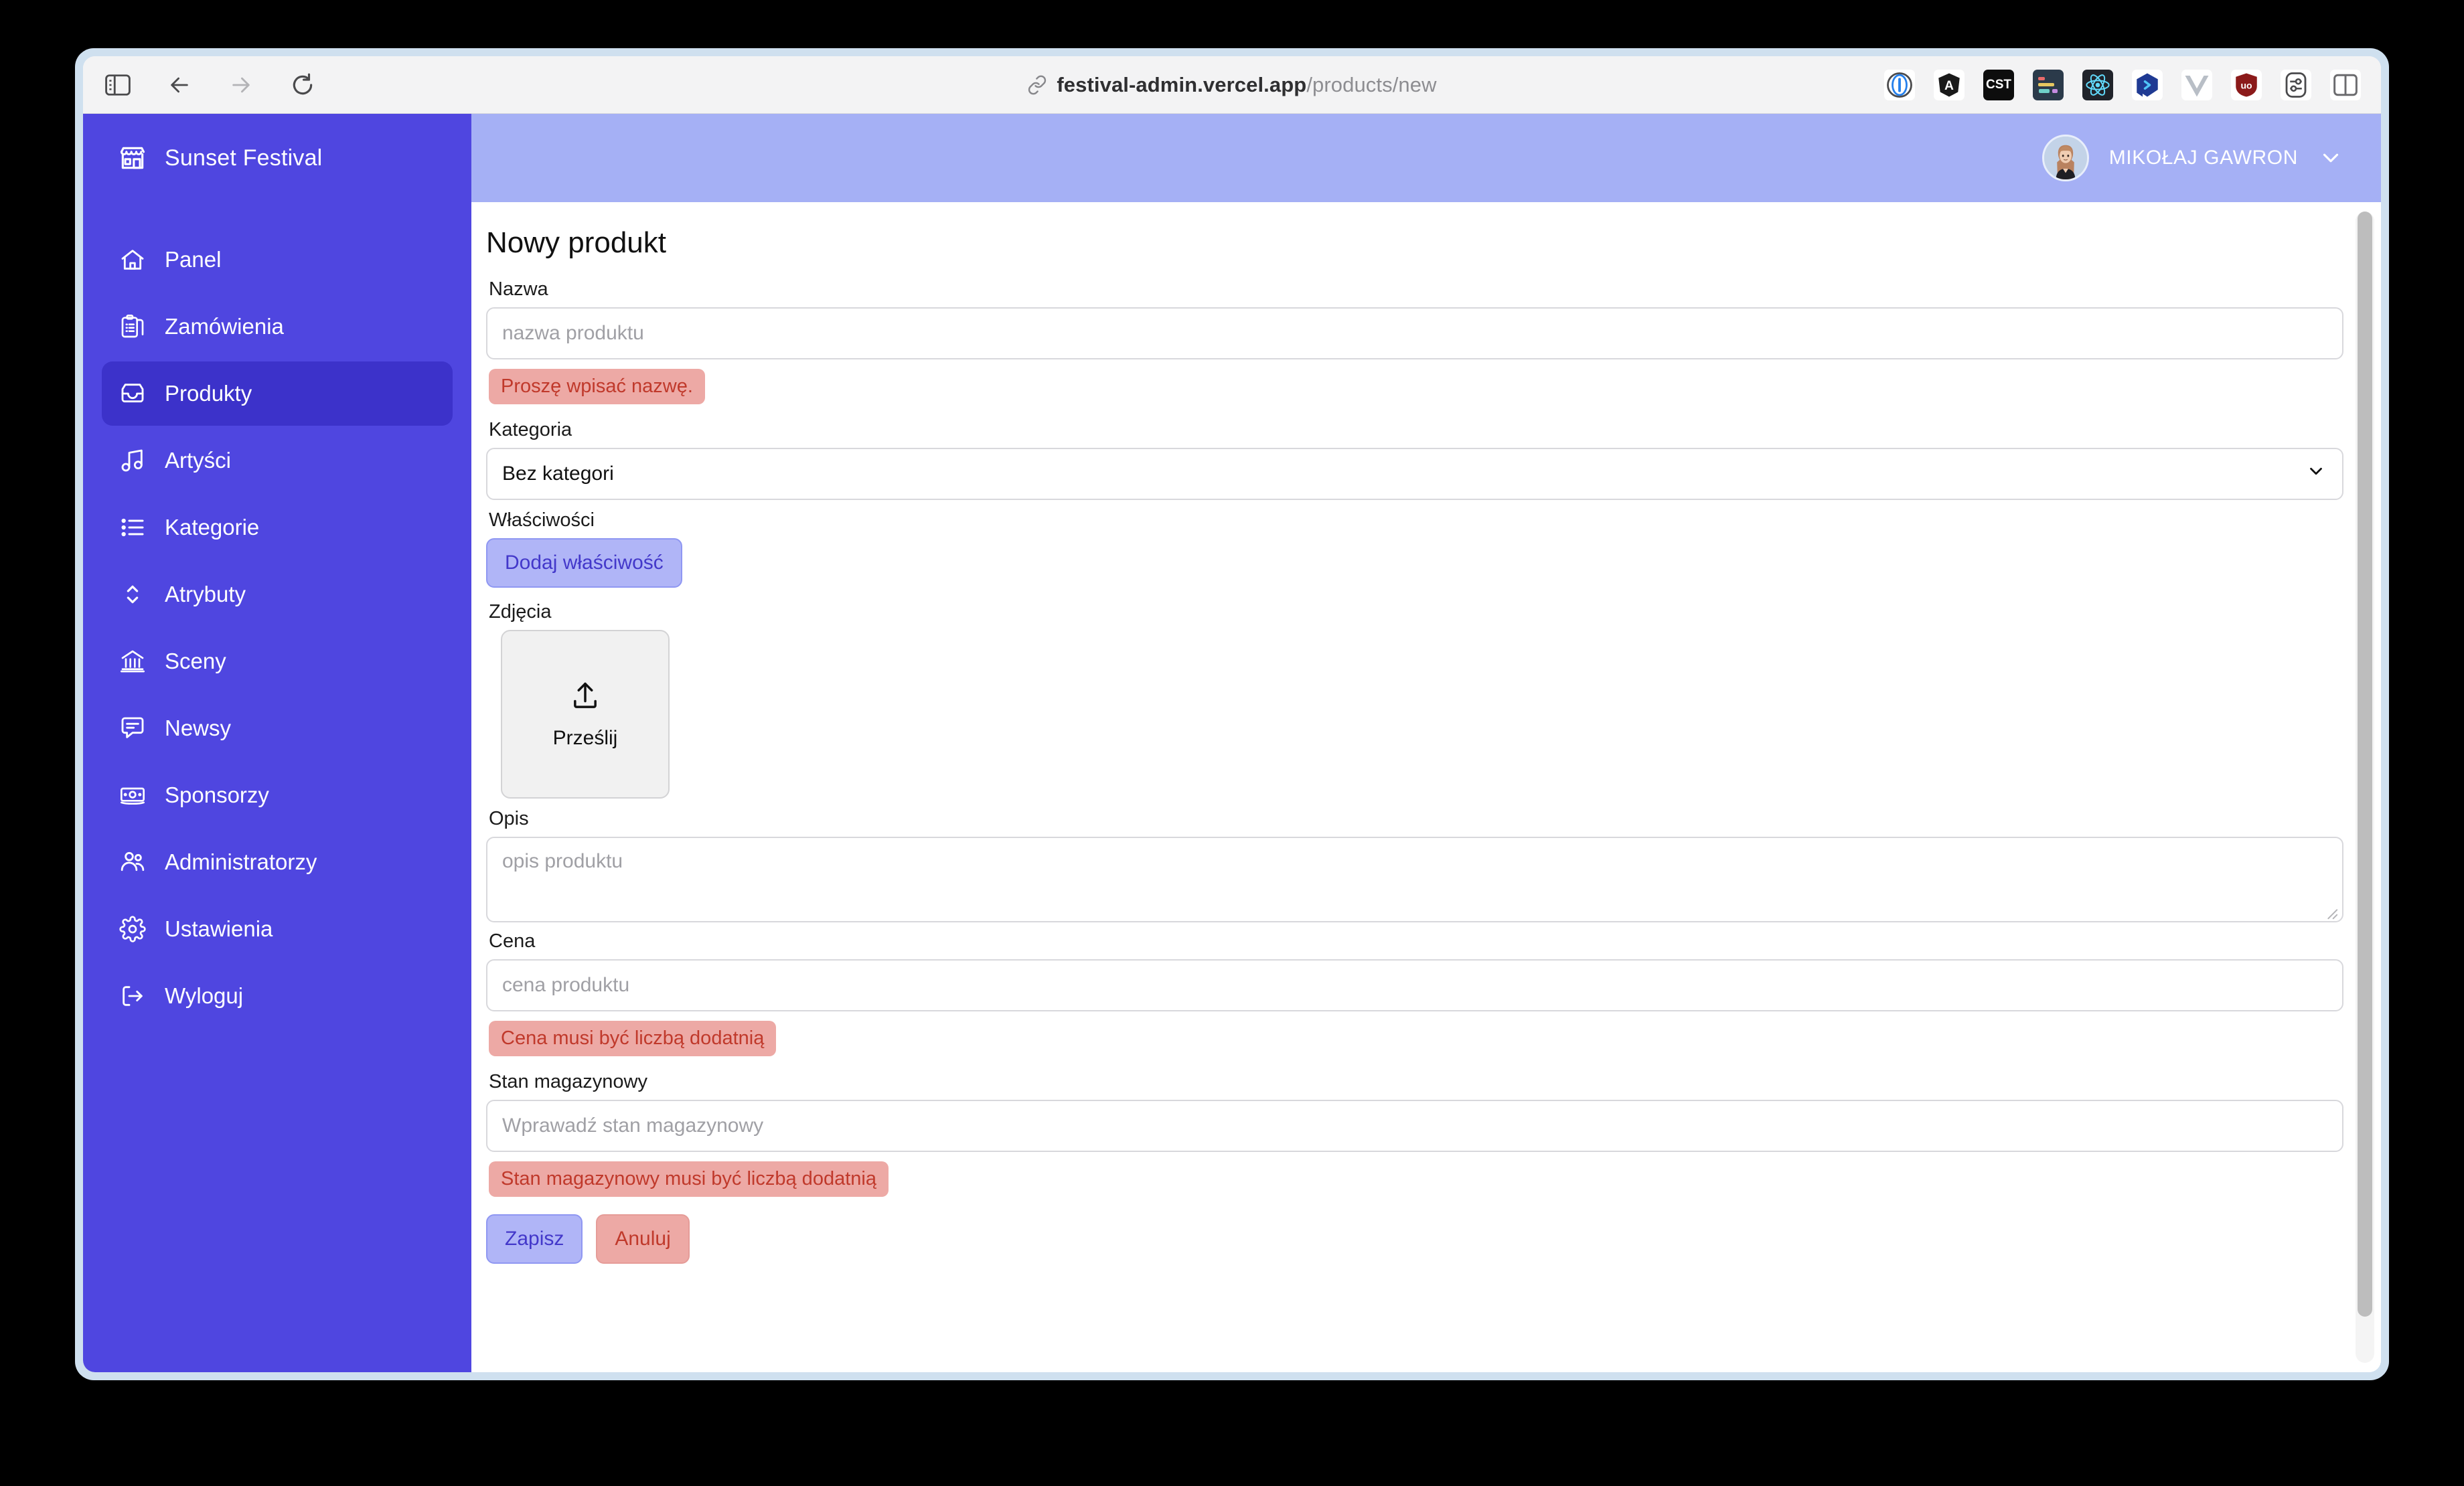  What do you see at coordinates (2203, 158) in the screenshot?
I see `user-name: MIKOŁAJ GAWRON` at bounding box center [2203, 158].